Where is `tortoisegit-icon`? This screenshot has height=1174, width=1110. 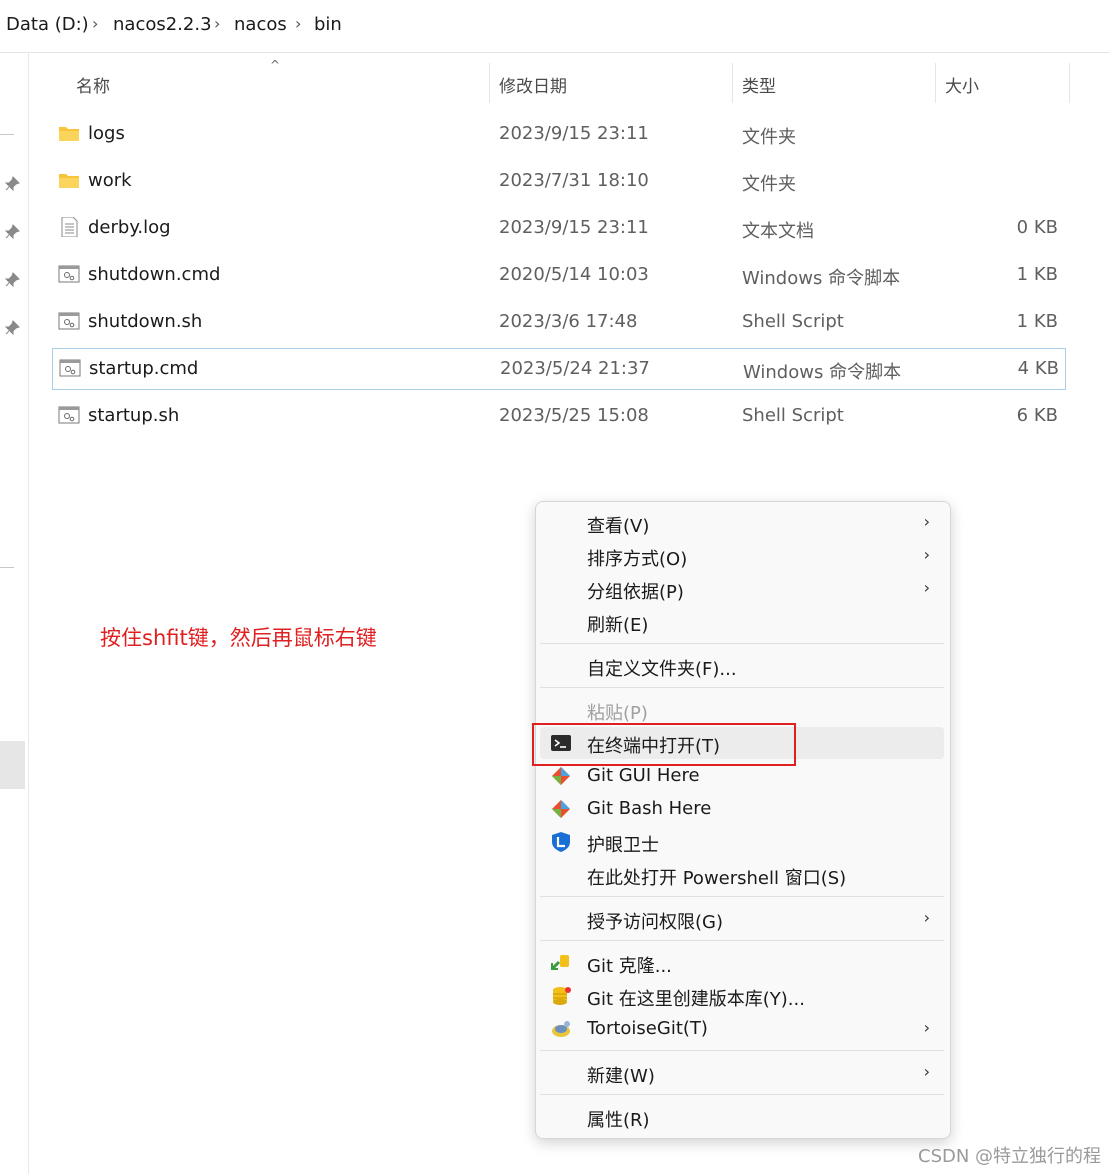
tortoisegit-icon is located at coordinates (561, 1029).